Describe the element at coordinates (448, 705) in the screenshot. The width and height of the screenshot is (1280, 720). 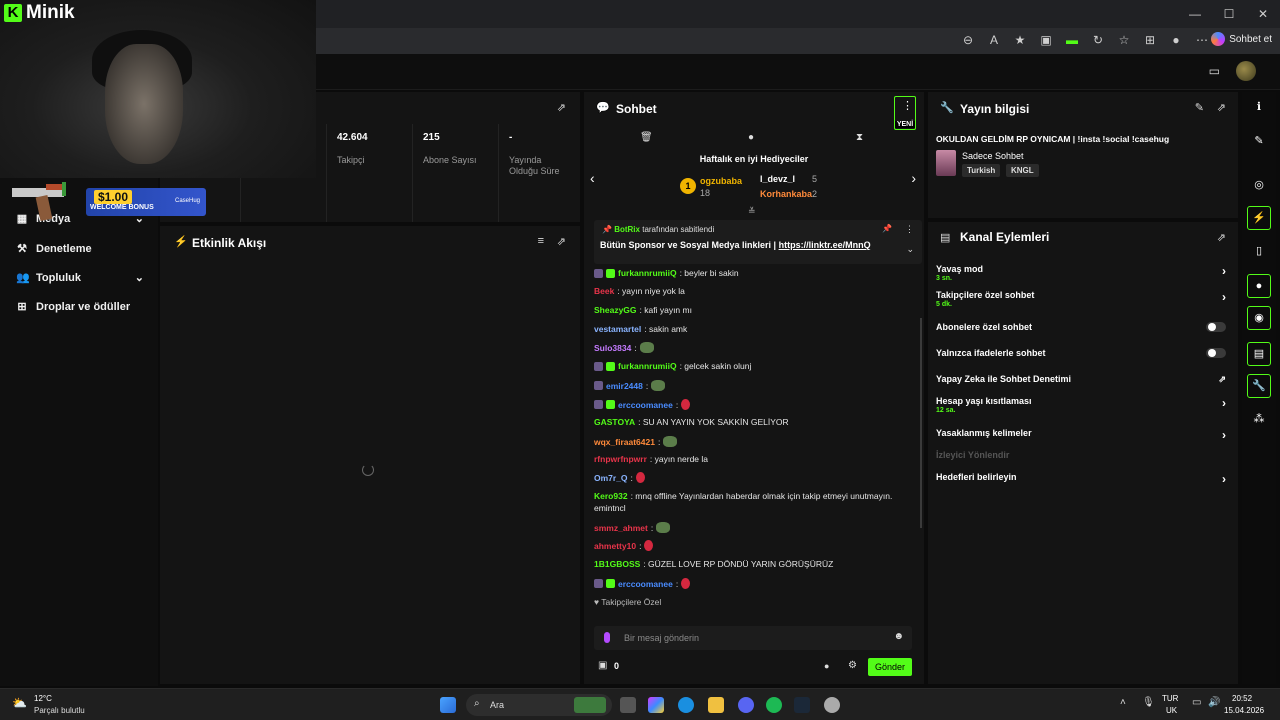
I see `start-icon` at that location.